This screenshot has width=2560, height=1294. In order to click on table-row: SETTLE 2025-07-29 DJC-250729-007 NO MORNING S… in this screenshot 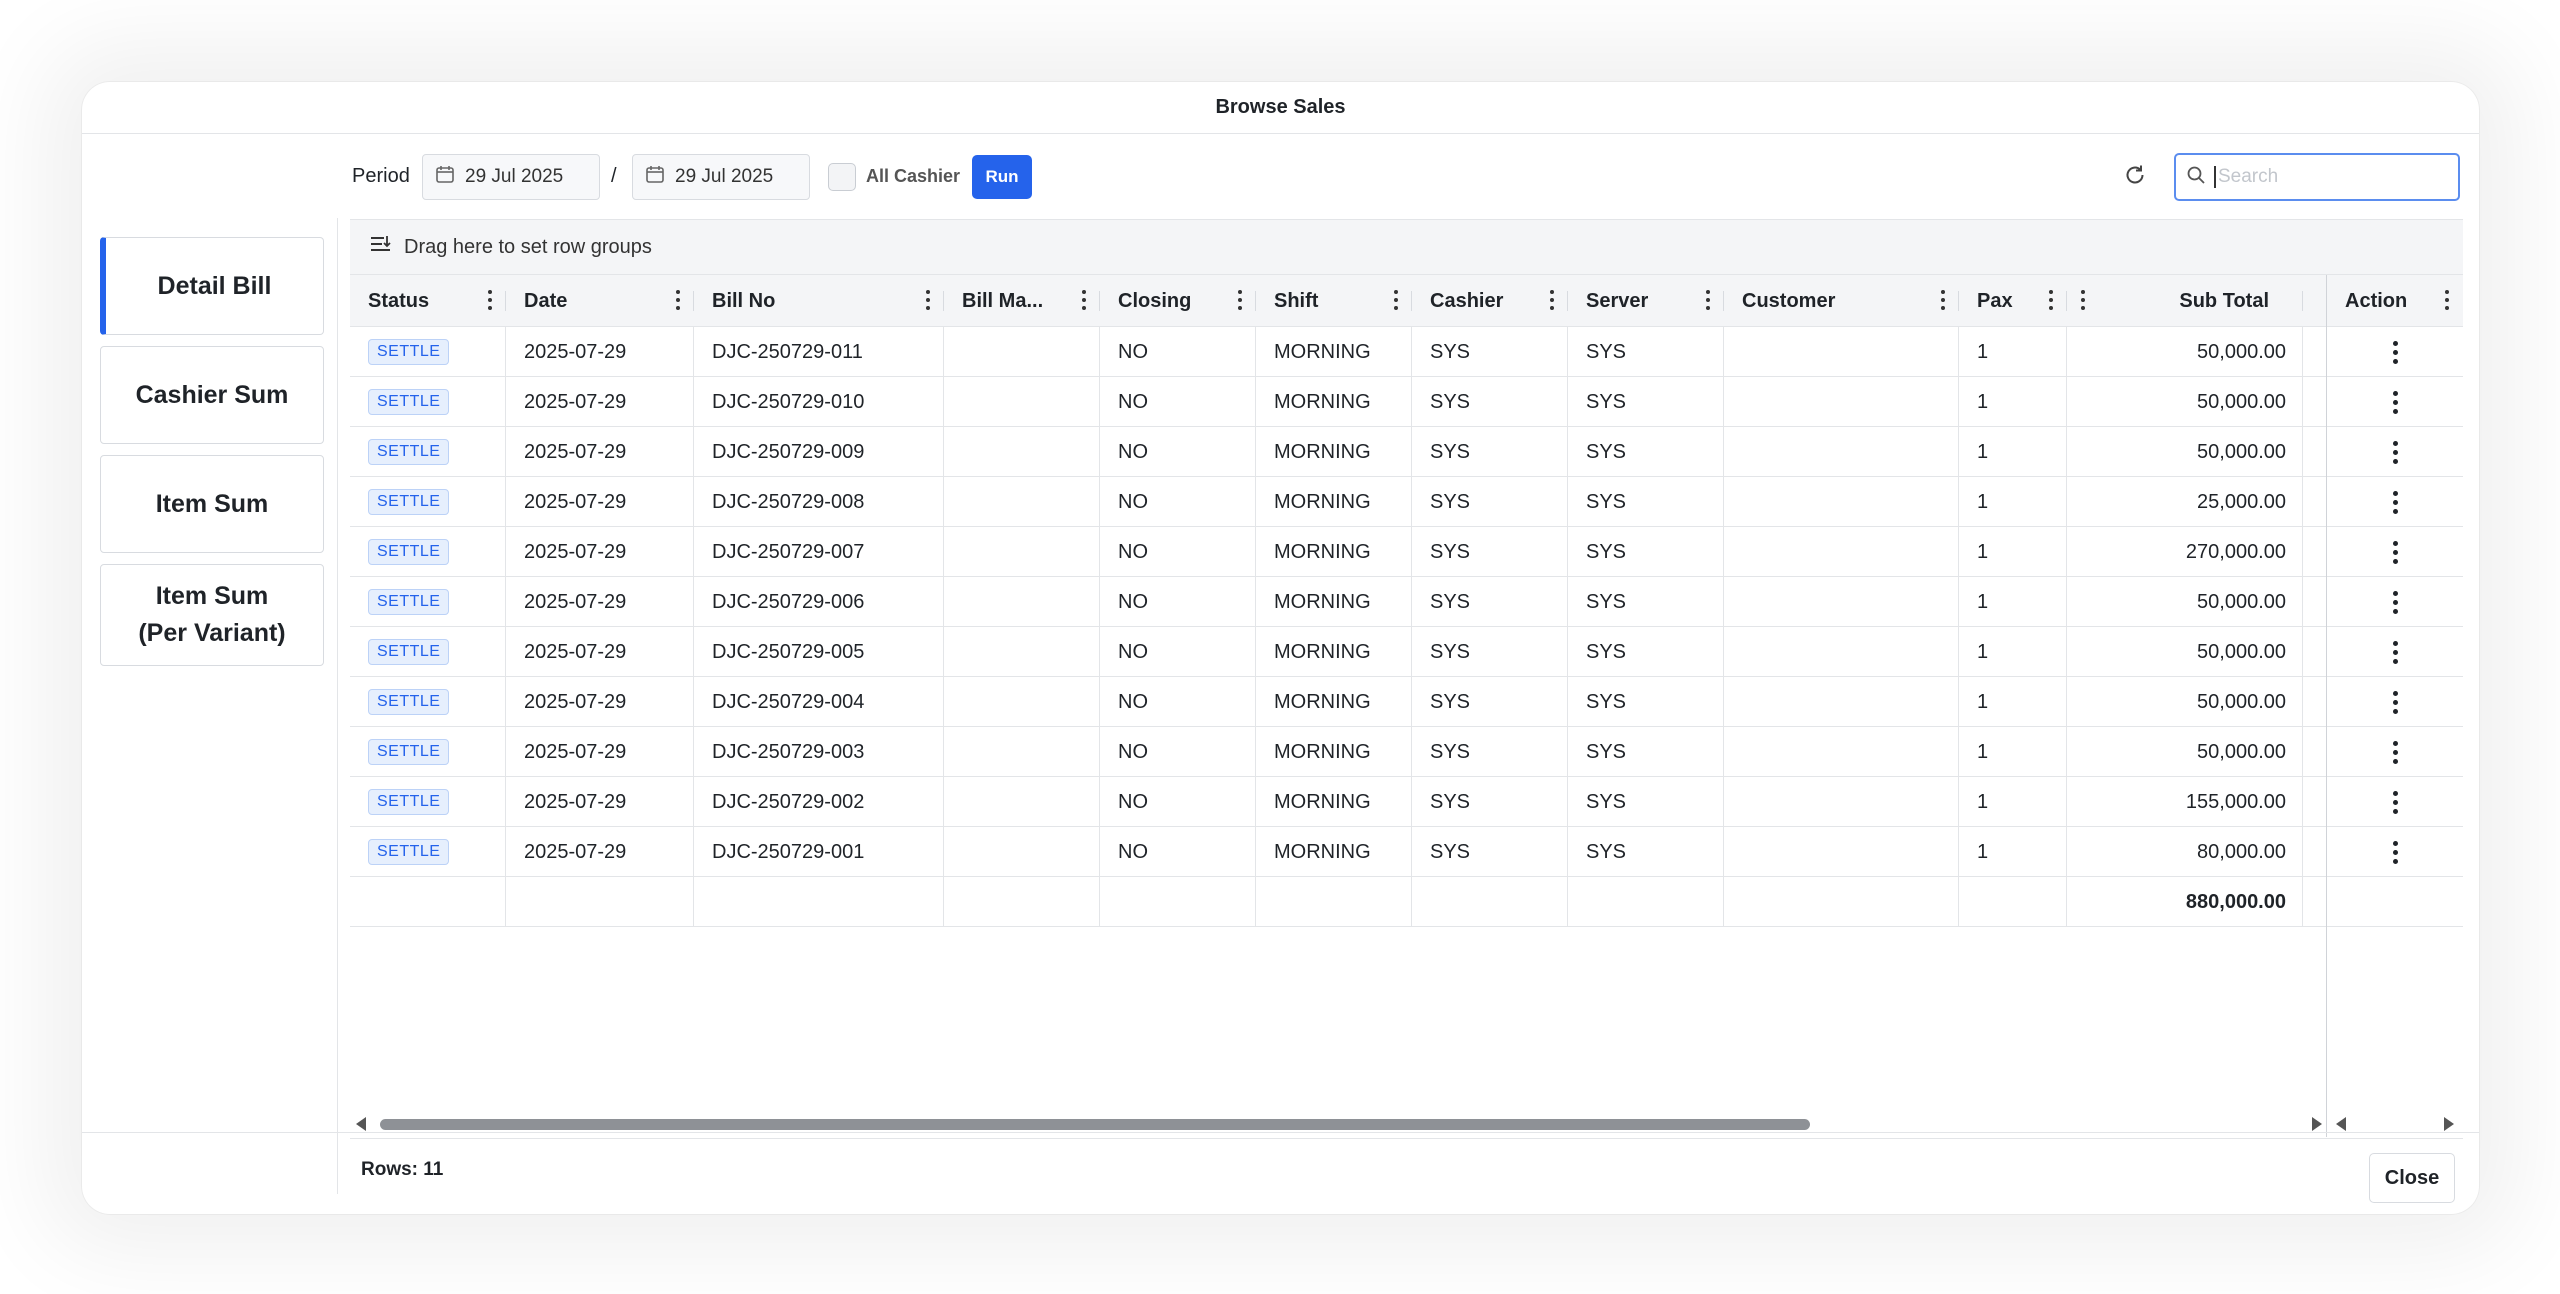, I will do `click(1406, 552)`.